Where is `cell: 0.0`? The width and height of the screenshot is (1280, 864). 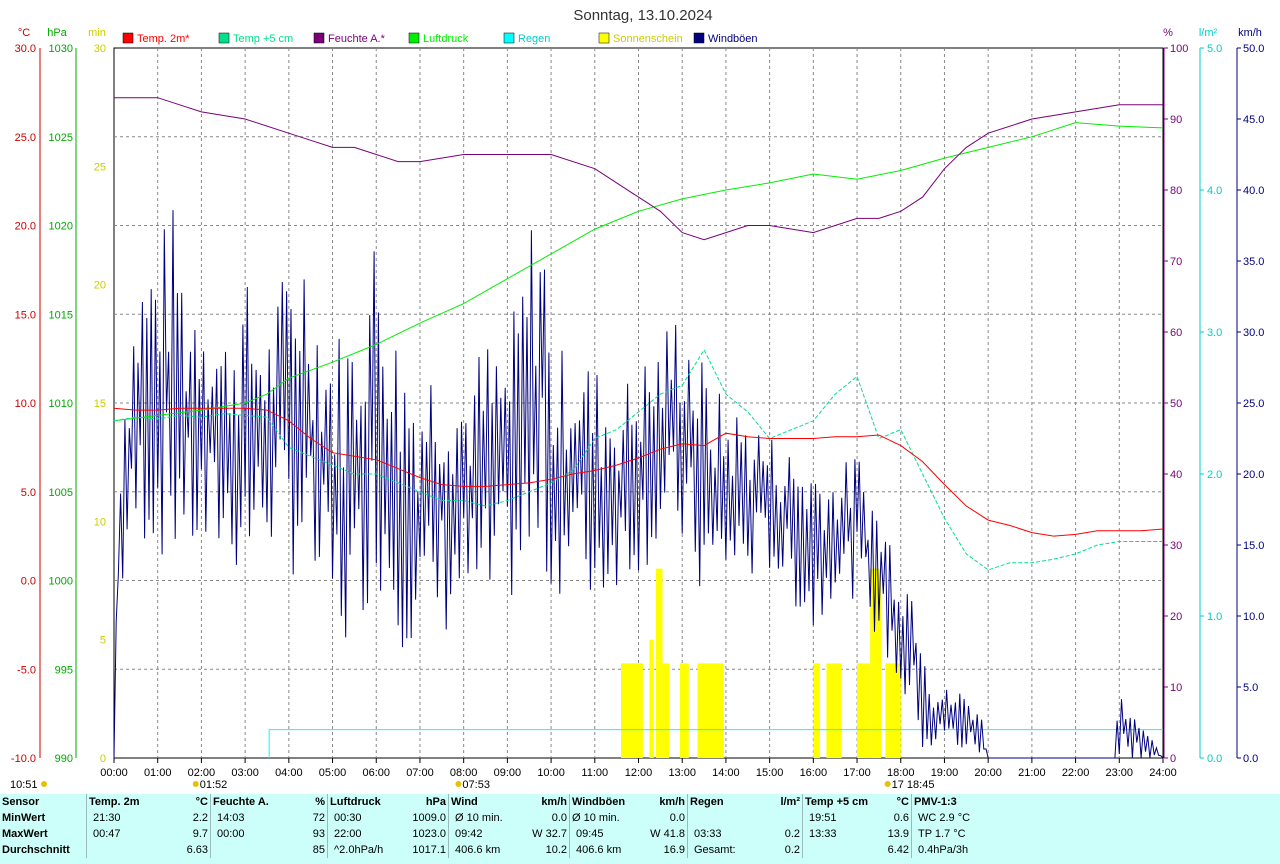
cell: 0.0 is located at coordinates (677, 818).